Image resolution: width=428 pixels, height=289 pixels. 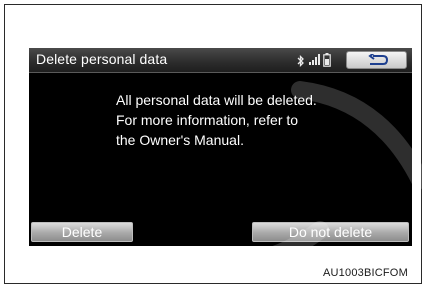 What do you see at coordinates (82, 232) in the screenshot?
I see `delete-button: Delete` at bounding box center [82, 232].